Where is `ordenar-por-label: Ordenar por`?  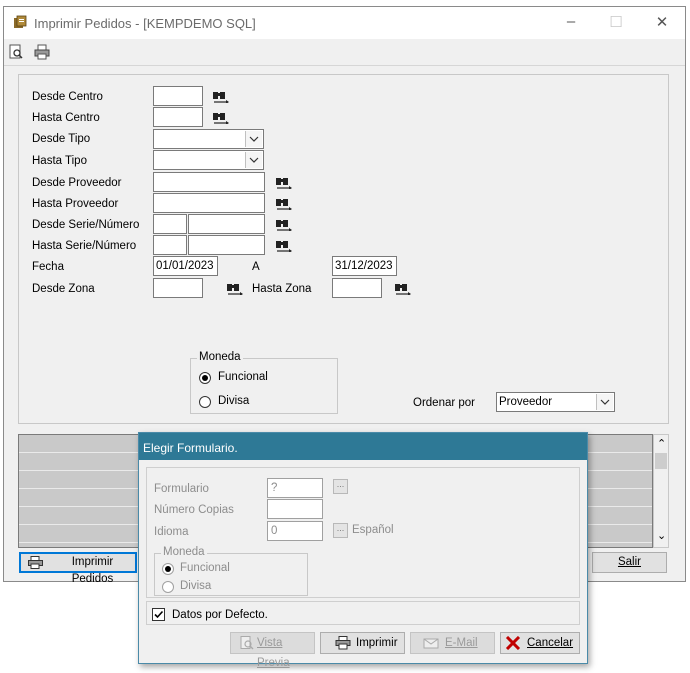
ordenar-por-label: Ordenar por is located at coordinates (444, 403).